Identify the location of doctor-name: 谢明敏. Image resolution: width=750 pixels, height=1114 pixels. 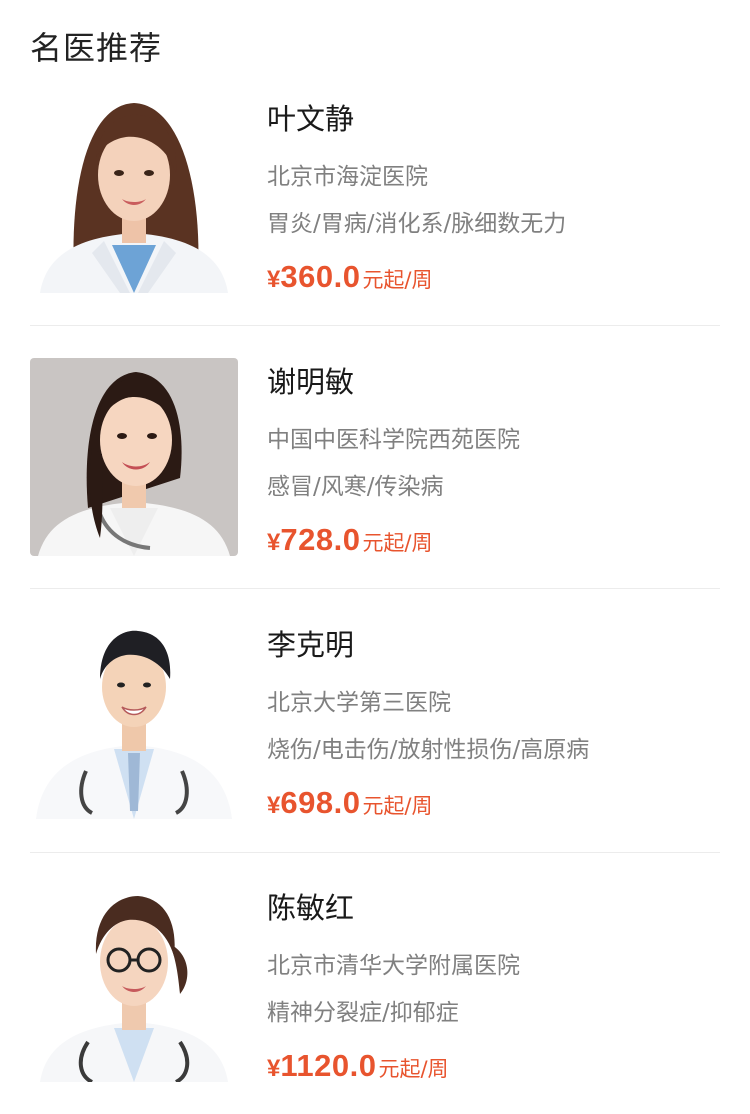
(311, 382).